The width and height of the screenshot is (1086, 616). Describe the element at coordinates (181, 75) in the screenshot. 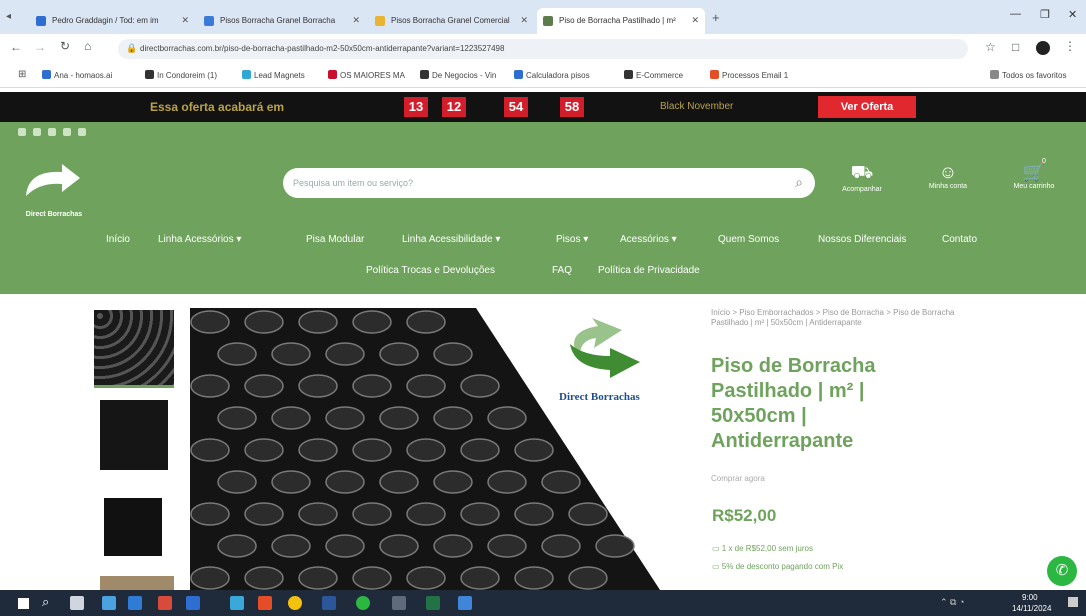

I see `bookmark-item: In Condoreim (1)` at that location.